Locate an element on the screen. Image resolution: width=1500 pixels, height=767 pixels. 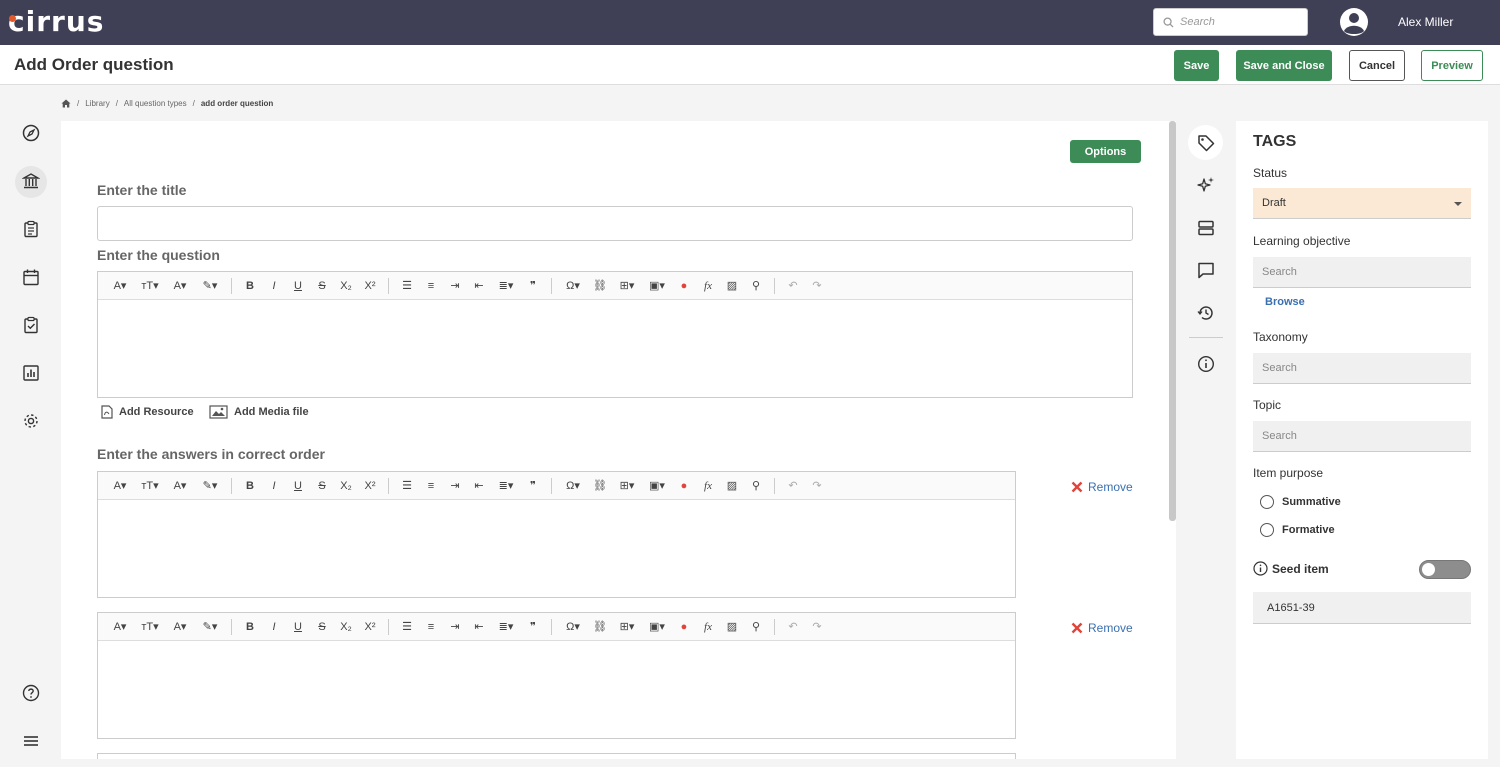
seed-item-toggle is located at coordinates (1445, 569).